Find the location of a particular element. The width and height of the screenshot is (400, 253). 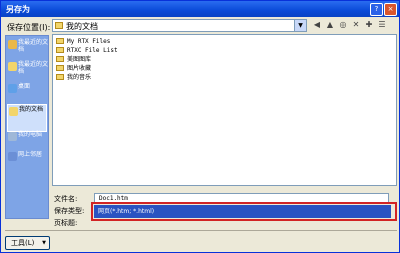

help-button: ? is located at coordinates (376, 9).